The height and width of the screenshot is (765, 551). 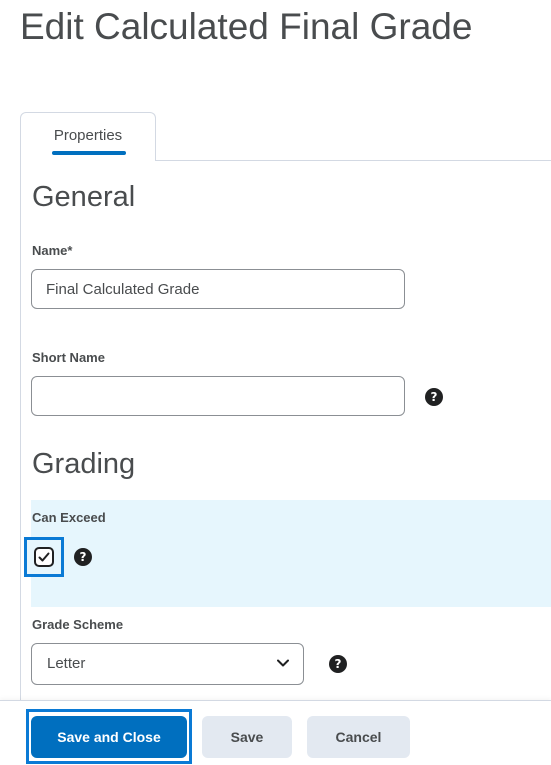 I want to click on save-button: Save, so click(x=247, y=737).